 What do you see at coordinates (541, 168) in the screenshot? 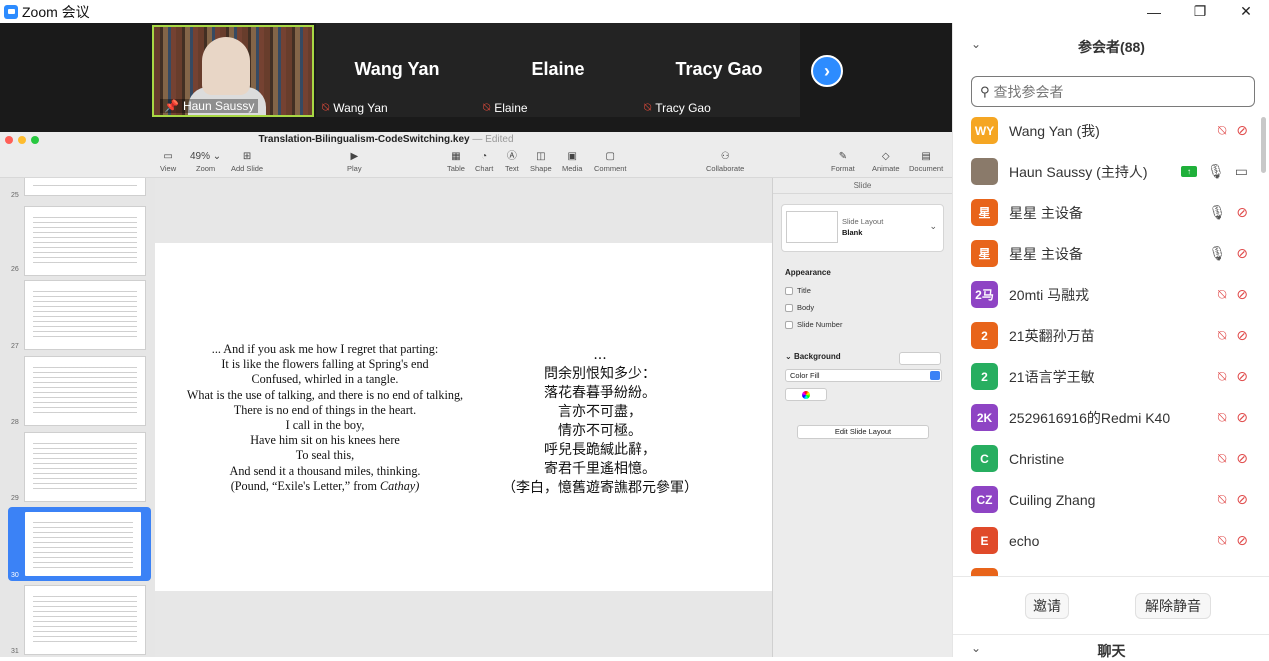
I see `shape-label: Shape` at bounding box center [541, 168].